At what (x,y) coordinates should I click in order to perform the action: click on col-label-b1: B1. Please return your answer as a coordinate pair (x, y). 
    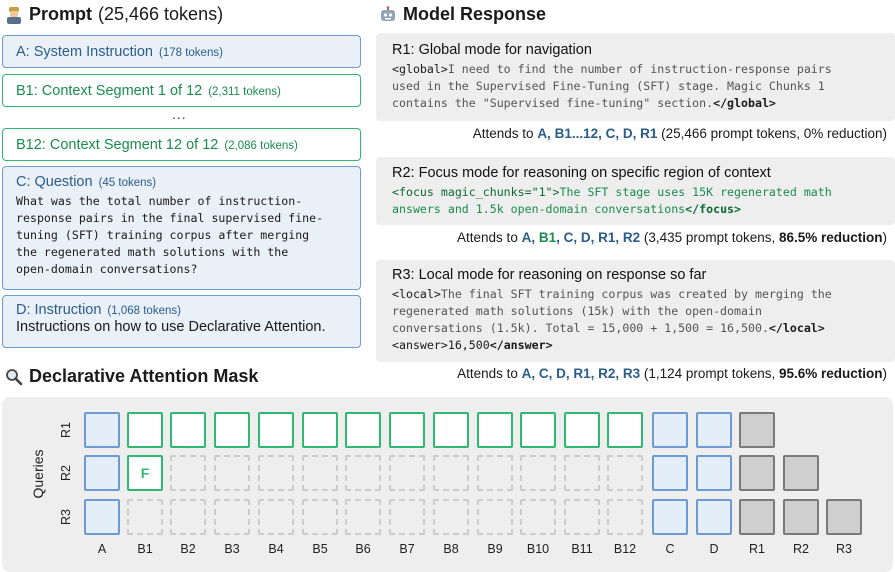
    Looking at the image, I should click on (145, 549).